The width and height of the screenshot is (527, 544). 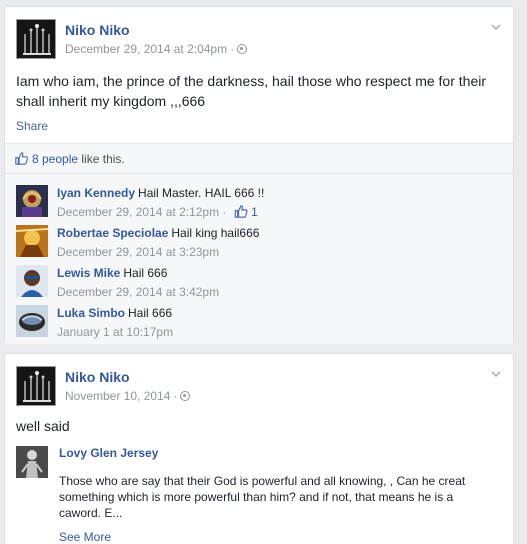 I want to click on comment-meta: December 29, 2014 at 2:12pm · 1, so click(x=160, y=212).